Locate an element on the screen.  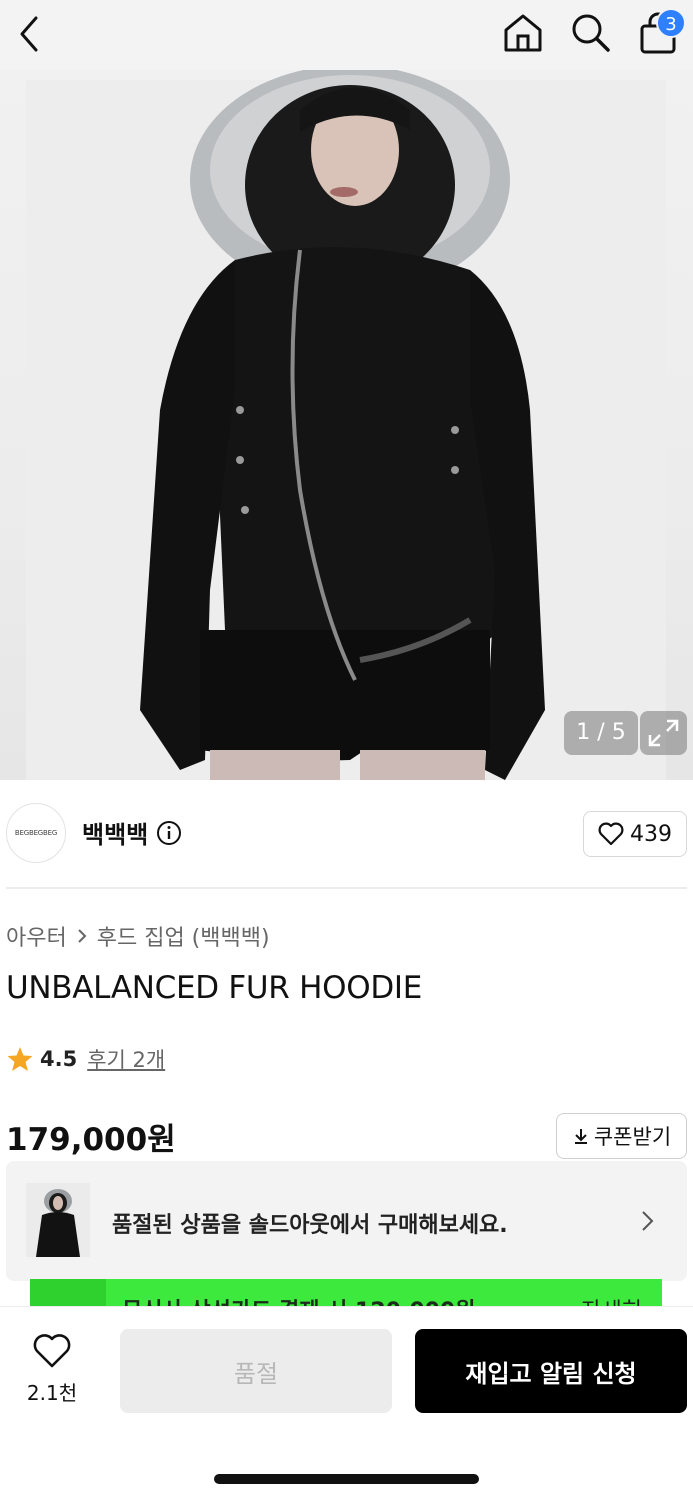
soldout-banner-text: 품절된 상품을 솔드아웃에서 구매해보세요. is located at coordinates (310, 1225).